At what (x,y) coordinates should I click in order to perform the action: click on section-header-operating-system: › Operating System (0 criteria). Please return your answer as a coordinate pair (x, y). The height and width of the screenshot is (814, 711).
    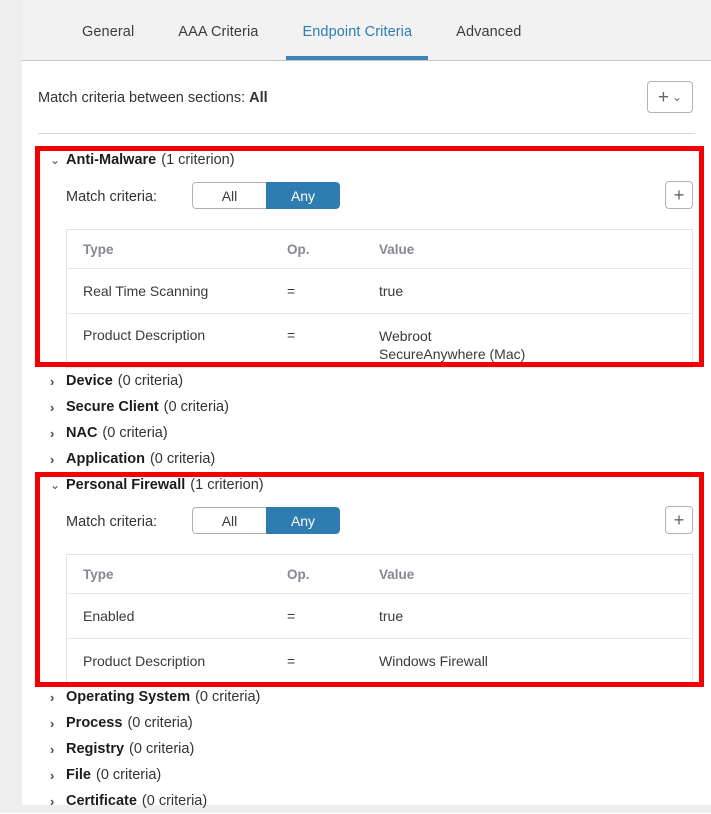
    Looking at the image, I should click on (366, 697).